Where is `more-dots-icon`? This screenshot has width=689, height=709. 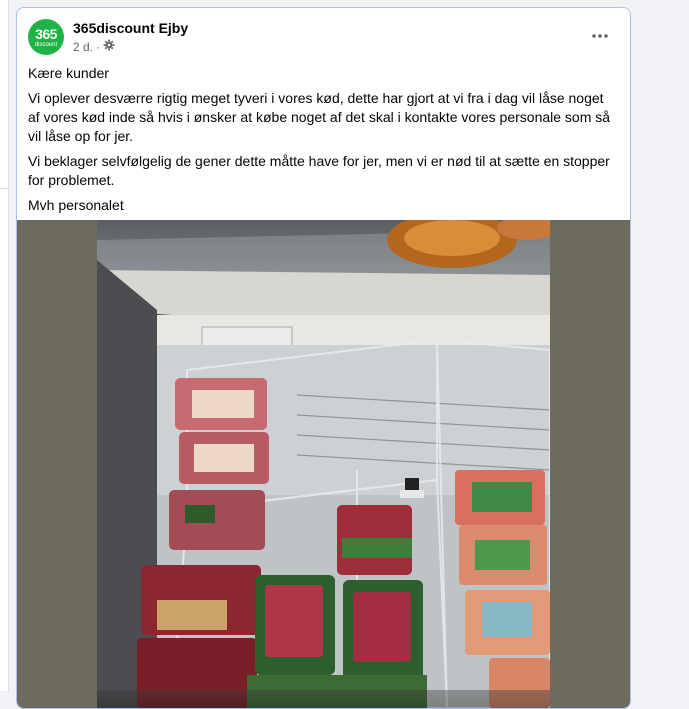 more-dots-icon is located at coordinates (600, 36).